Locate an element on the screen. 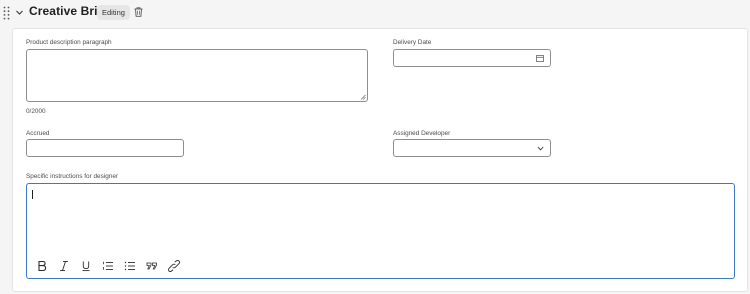  delivery-date-label: Delivery Date is located at coordinates (412, 42).